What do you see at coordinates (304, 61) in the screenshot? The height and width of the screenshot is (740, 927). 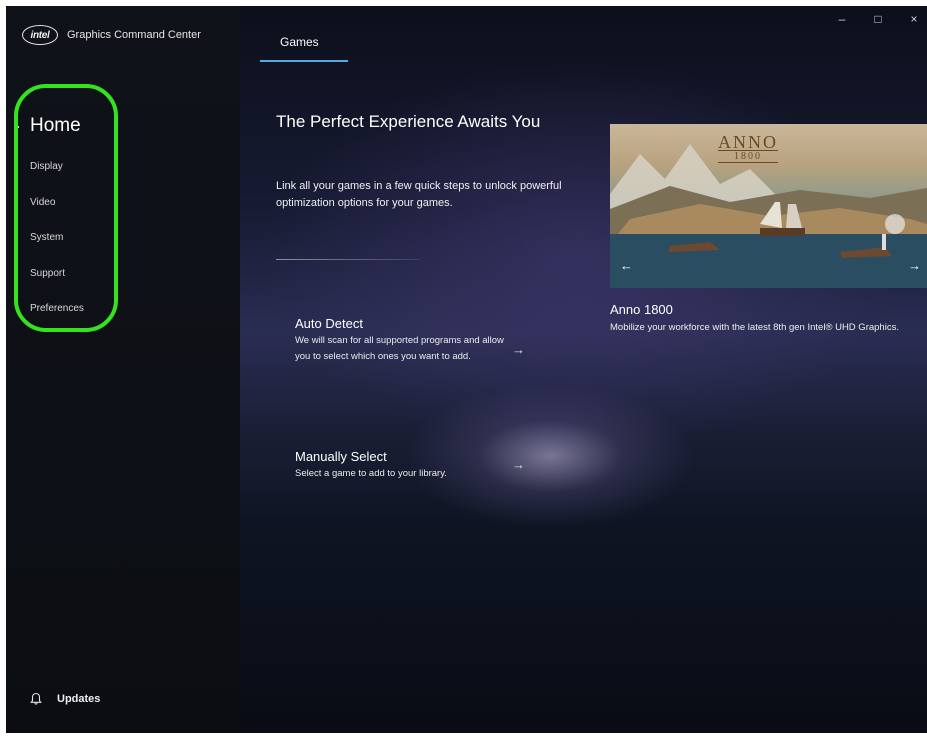 I see `tab-active-underline` at bounding box center [304, 61].